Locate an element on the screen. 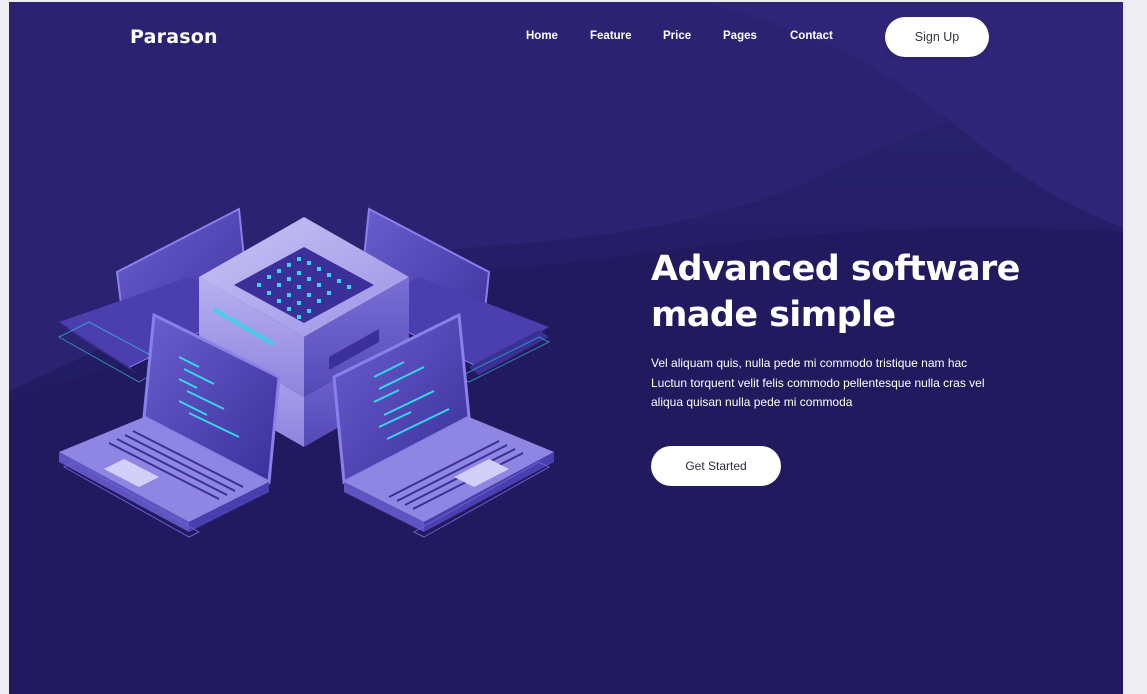 Image resolution: width=1147 pixels, height=694 pixels. nav-item-pages: Pages is located at coordinates (740, 36).